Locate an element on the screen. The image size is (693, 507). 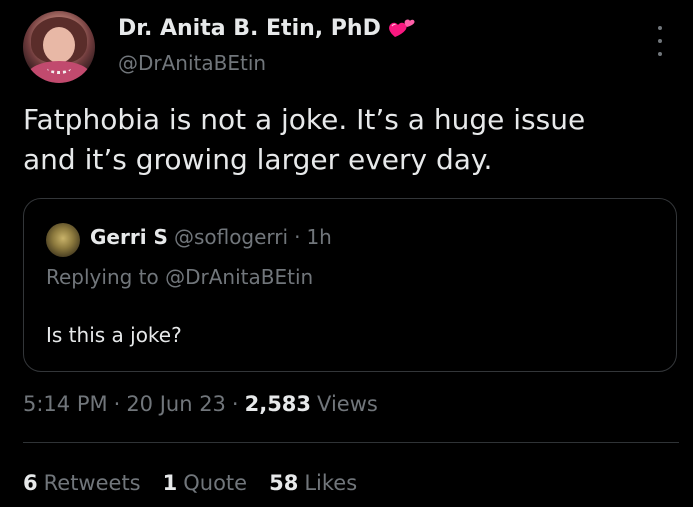
tweet-time: 5:14 PM is located at coordinates (65, 404).